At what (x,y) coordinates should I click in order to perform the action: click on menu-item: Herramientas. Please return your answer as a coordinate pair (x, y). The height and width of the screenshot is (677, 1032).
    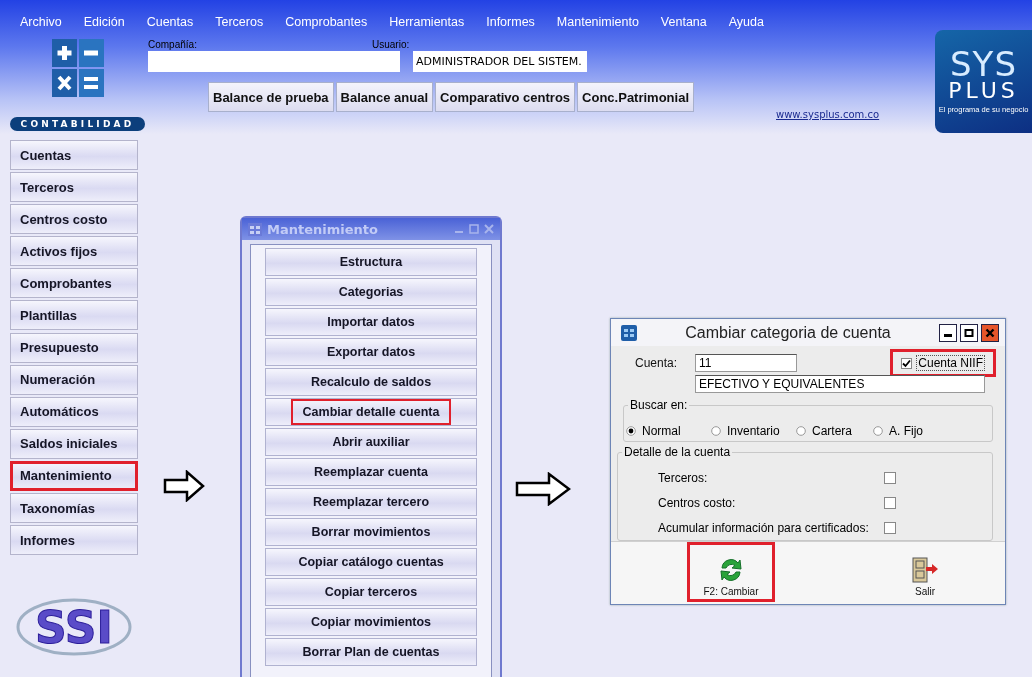
    Looking at the image, I should click on (427, 22).